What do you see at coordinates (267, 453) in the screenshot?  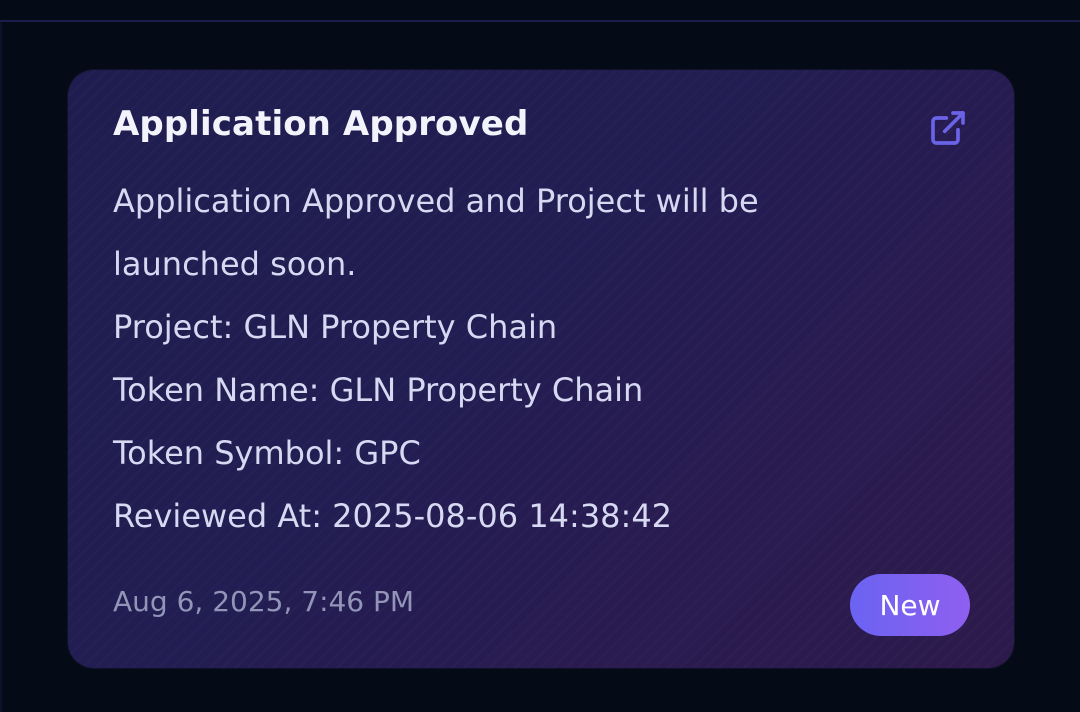 I see `token-symbol-line: Token Symbol: GPC` at bounding box center [267, 453].